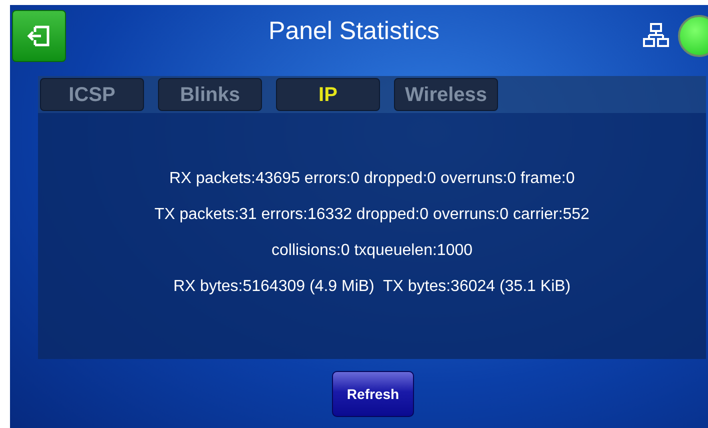 This screenshot has height=428, width=708. Describe the element at coordinates (372, 287) in the screenshot. I see `stats-line: RX bytes:5164309 (4.9 MiB) TX bytes:36024 (35.1 KiB)` at that location.